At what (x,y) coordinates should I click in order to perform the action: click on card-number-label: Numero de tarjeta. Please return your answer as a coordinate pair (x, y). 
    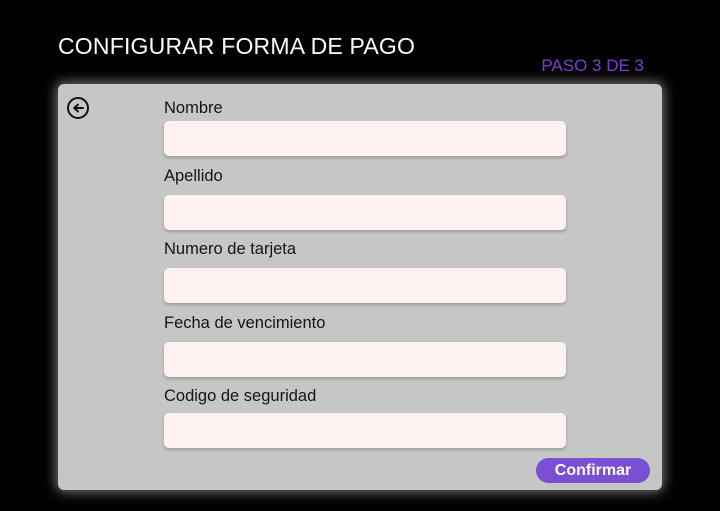
    Looking at the image, I should click on (230, 249).